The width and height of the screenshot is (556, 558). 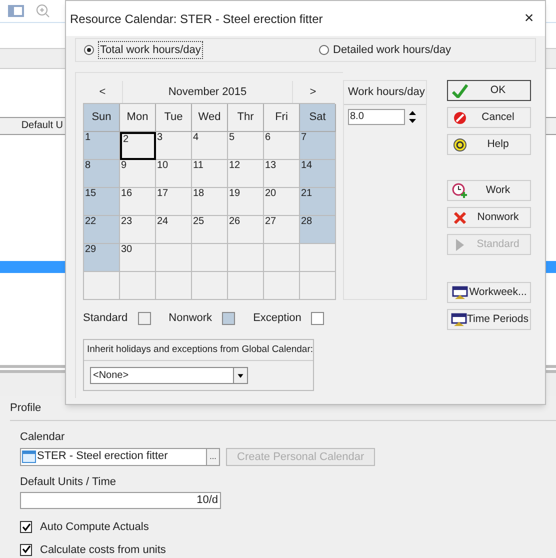 I want to click on date-cell: 28, so click(x=318, y=230).